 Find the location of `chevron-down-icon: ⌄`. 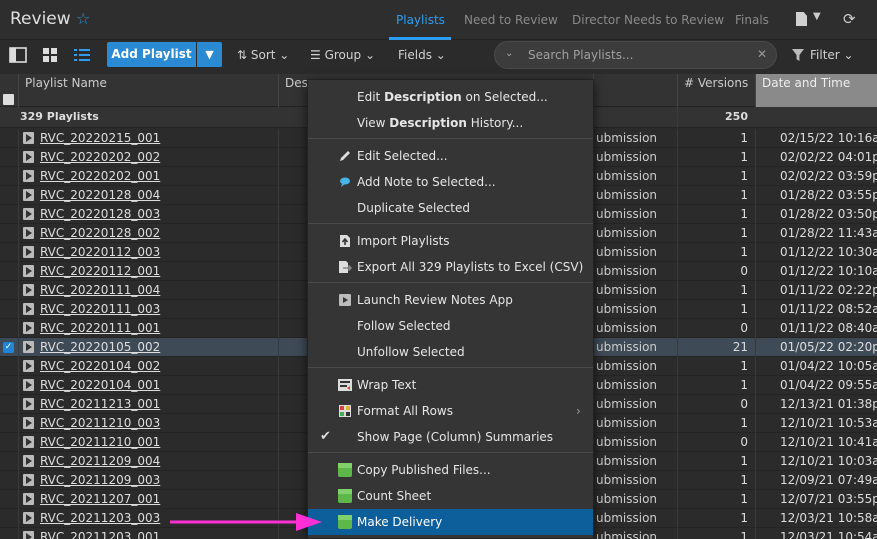

chevron-down-icon: ⌄ is located at coordinates (509, 53).